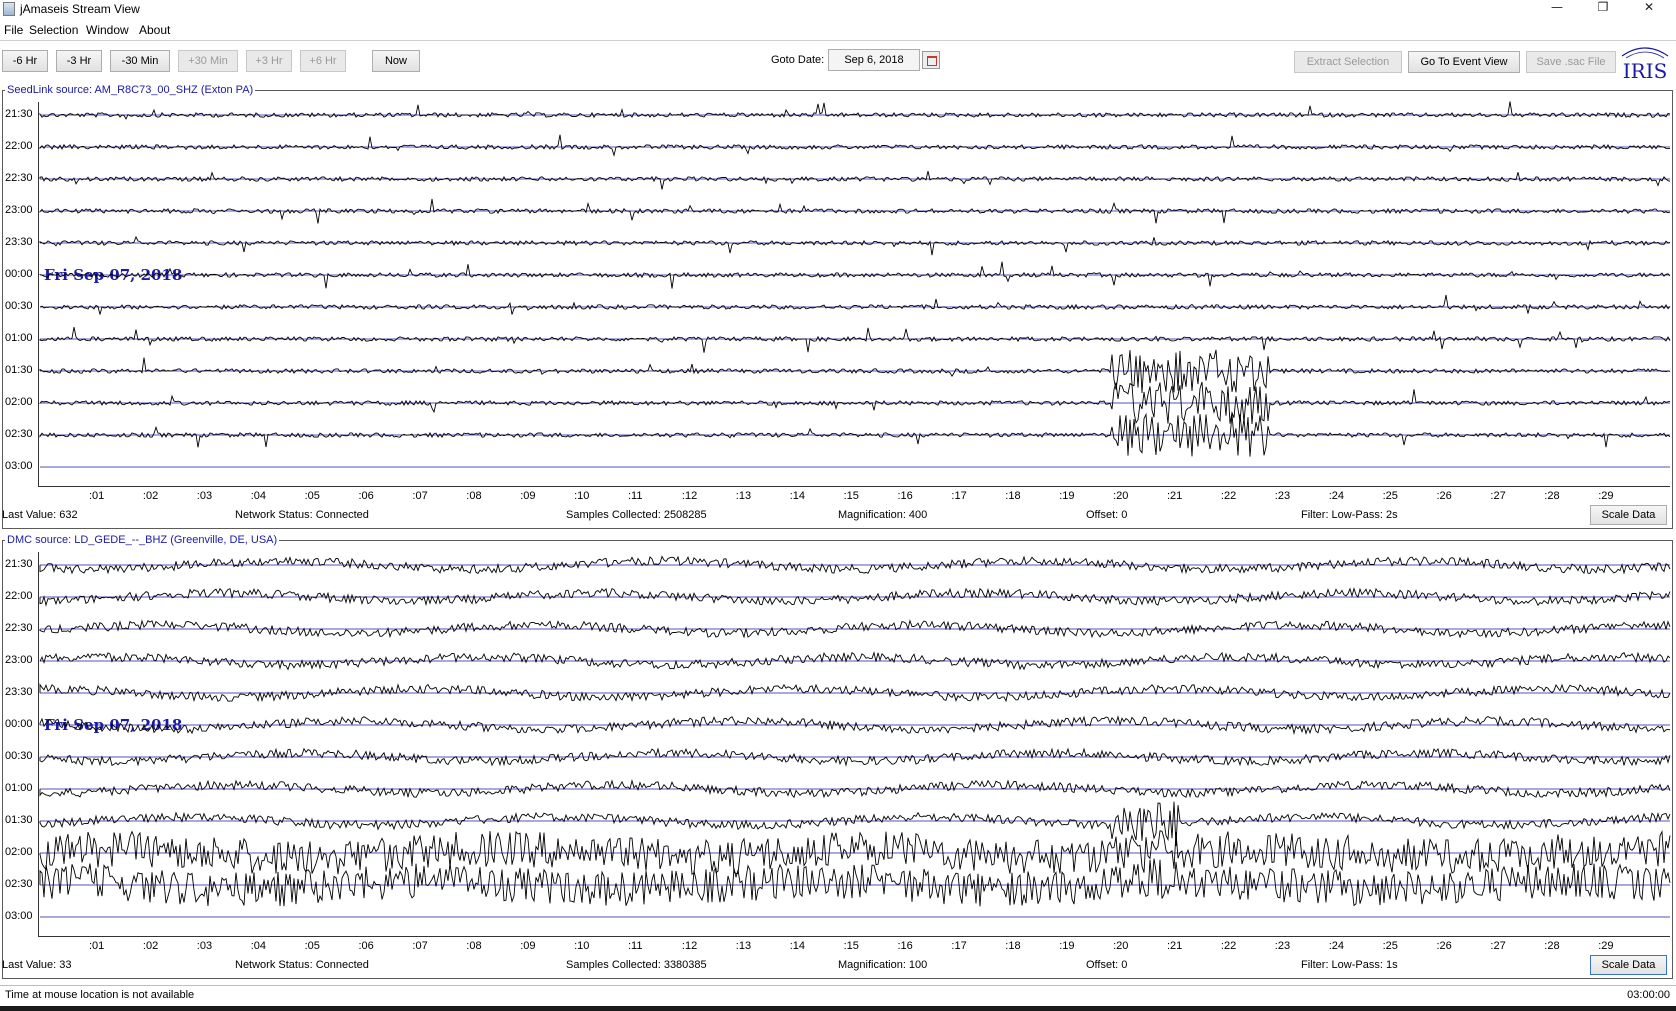  I want to click on clock-readout: 03:00:00, so click(1648, 995).